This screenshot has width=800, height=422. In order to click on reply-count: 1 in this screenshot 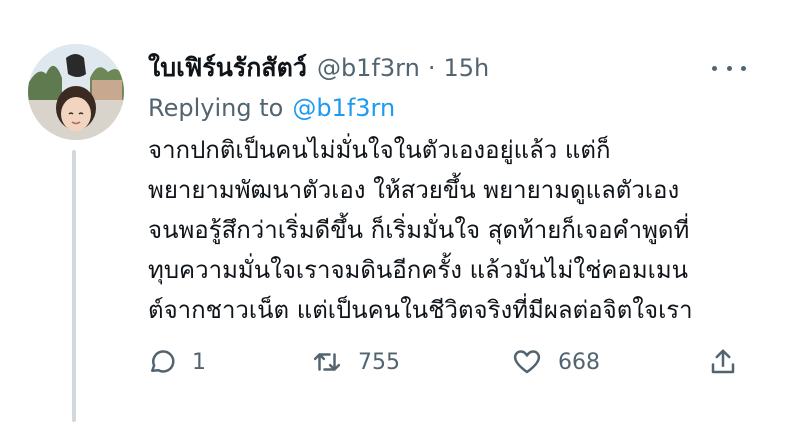, I will do `click(199, 362)`.